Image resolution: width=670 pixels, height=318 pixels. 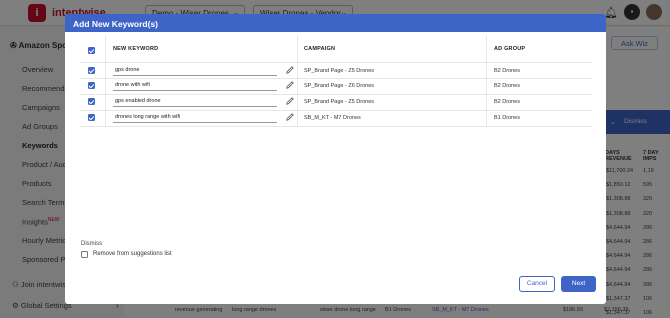 What do you see at coordinates (507, 118) in the screenshot?
I see `row-ad-group: B1 Drones` at bounding box center [507, 118].